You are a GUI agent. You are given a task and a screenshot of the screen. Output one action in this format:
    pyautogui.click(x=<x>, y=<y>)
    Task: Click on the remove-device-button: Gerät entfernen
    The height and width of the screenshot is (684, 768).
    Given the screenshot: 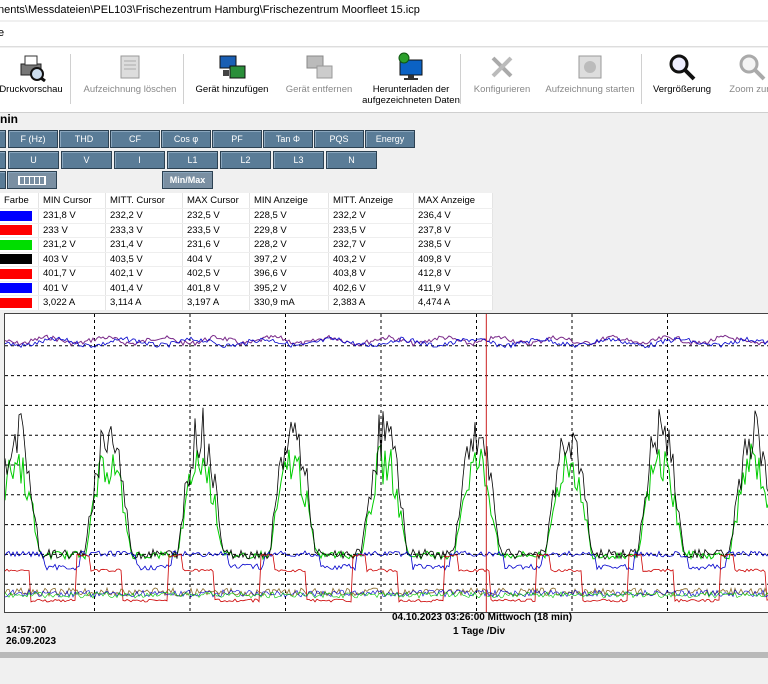 What is the action you would take?
    pyautogui.click(x=319, y=79)
    